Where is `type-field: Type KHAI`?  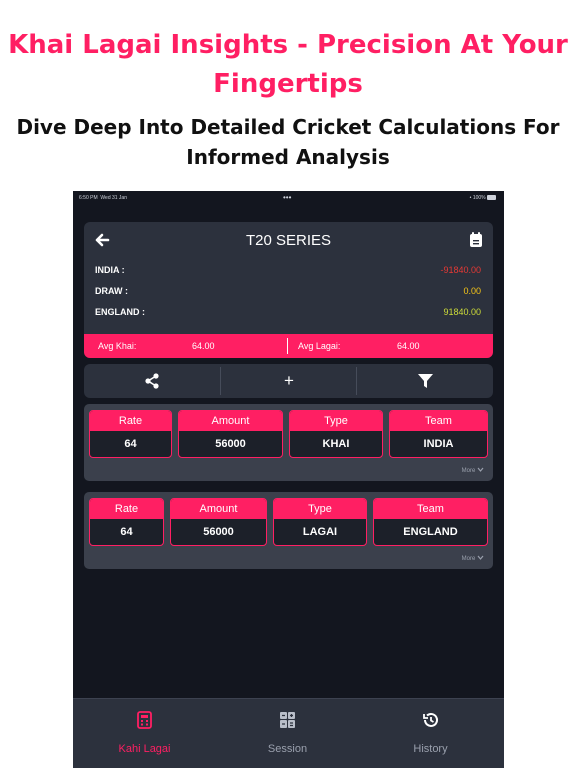 type-field: Type KHAI is located at coordinates (336, 434).